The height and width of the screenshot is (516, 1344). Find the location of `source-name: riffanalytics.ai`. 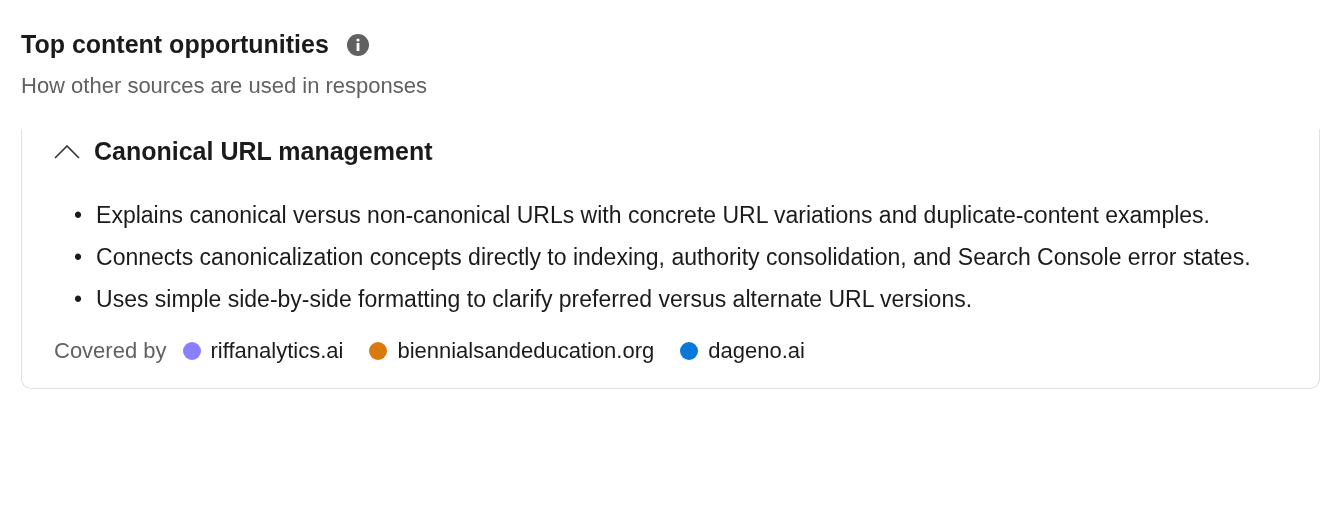

source-name: riffanalytics.ai is located at coordinates (277, 351).